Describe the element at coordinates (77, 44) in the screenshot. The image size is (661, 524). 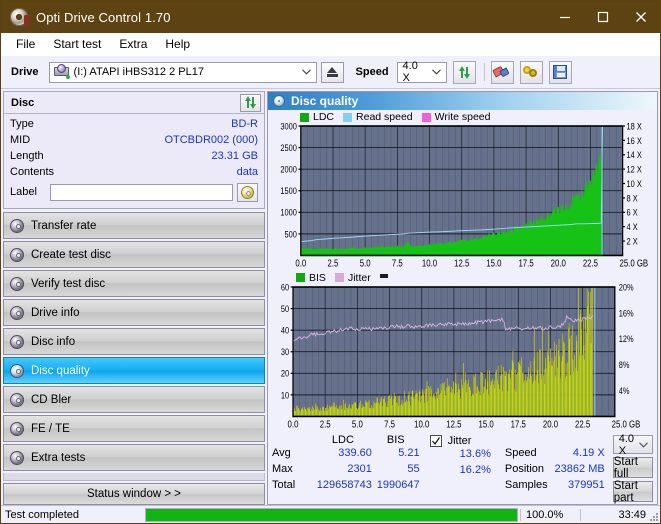
I see `menu-item-start-test: Start test` at that location.